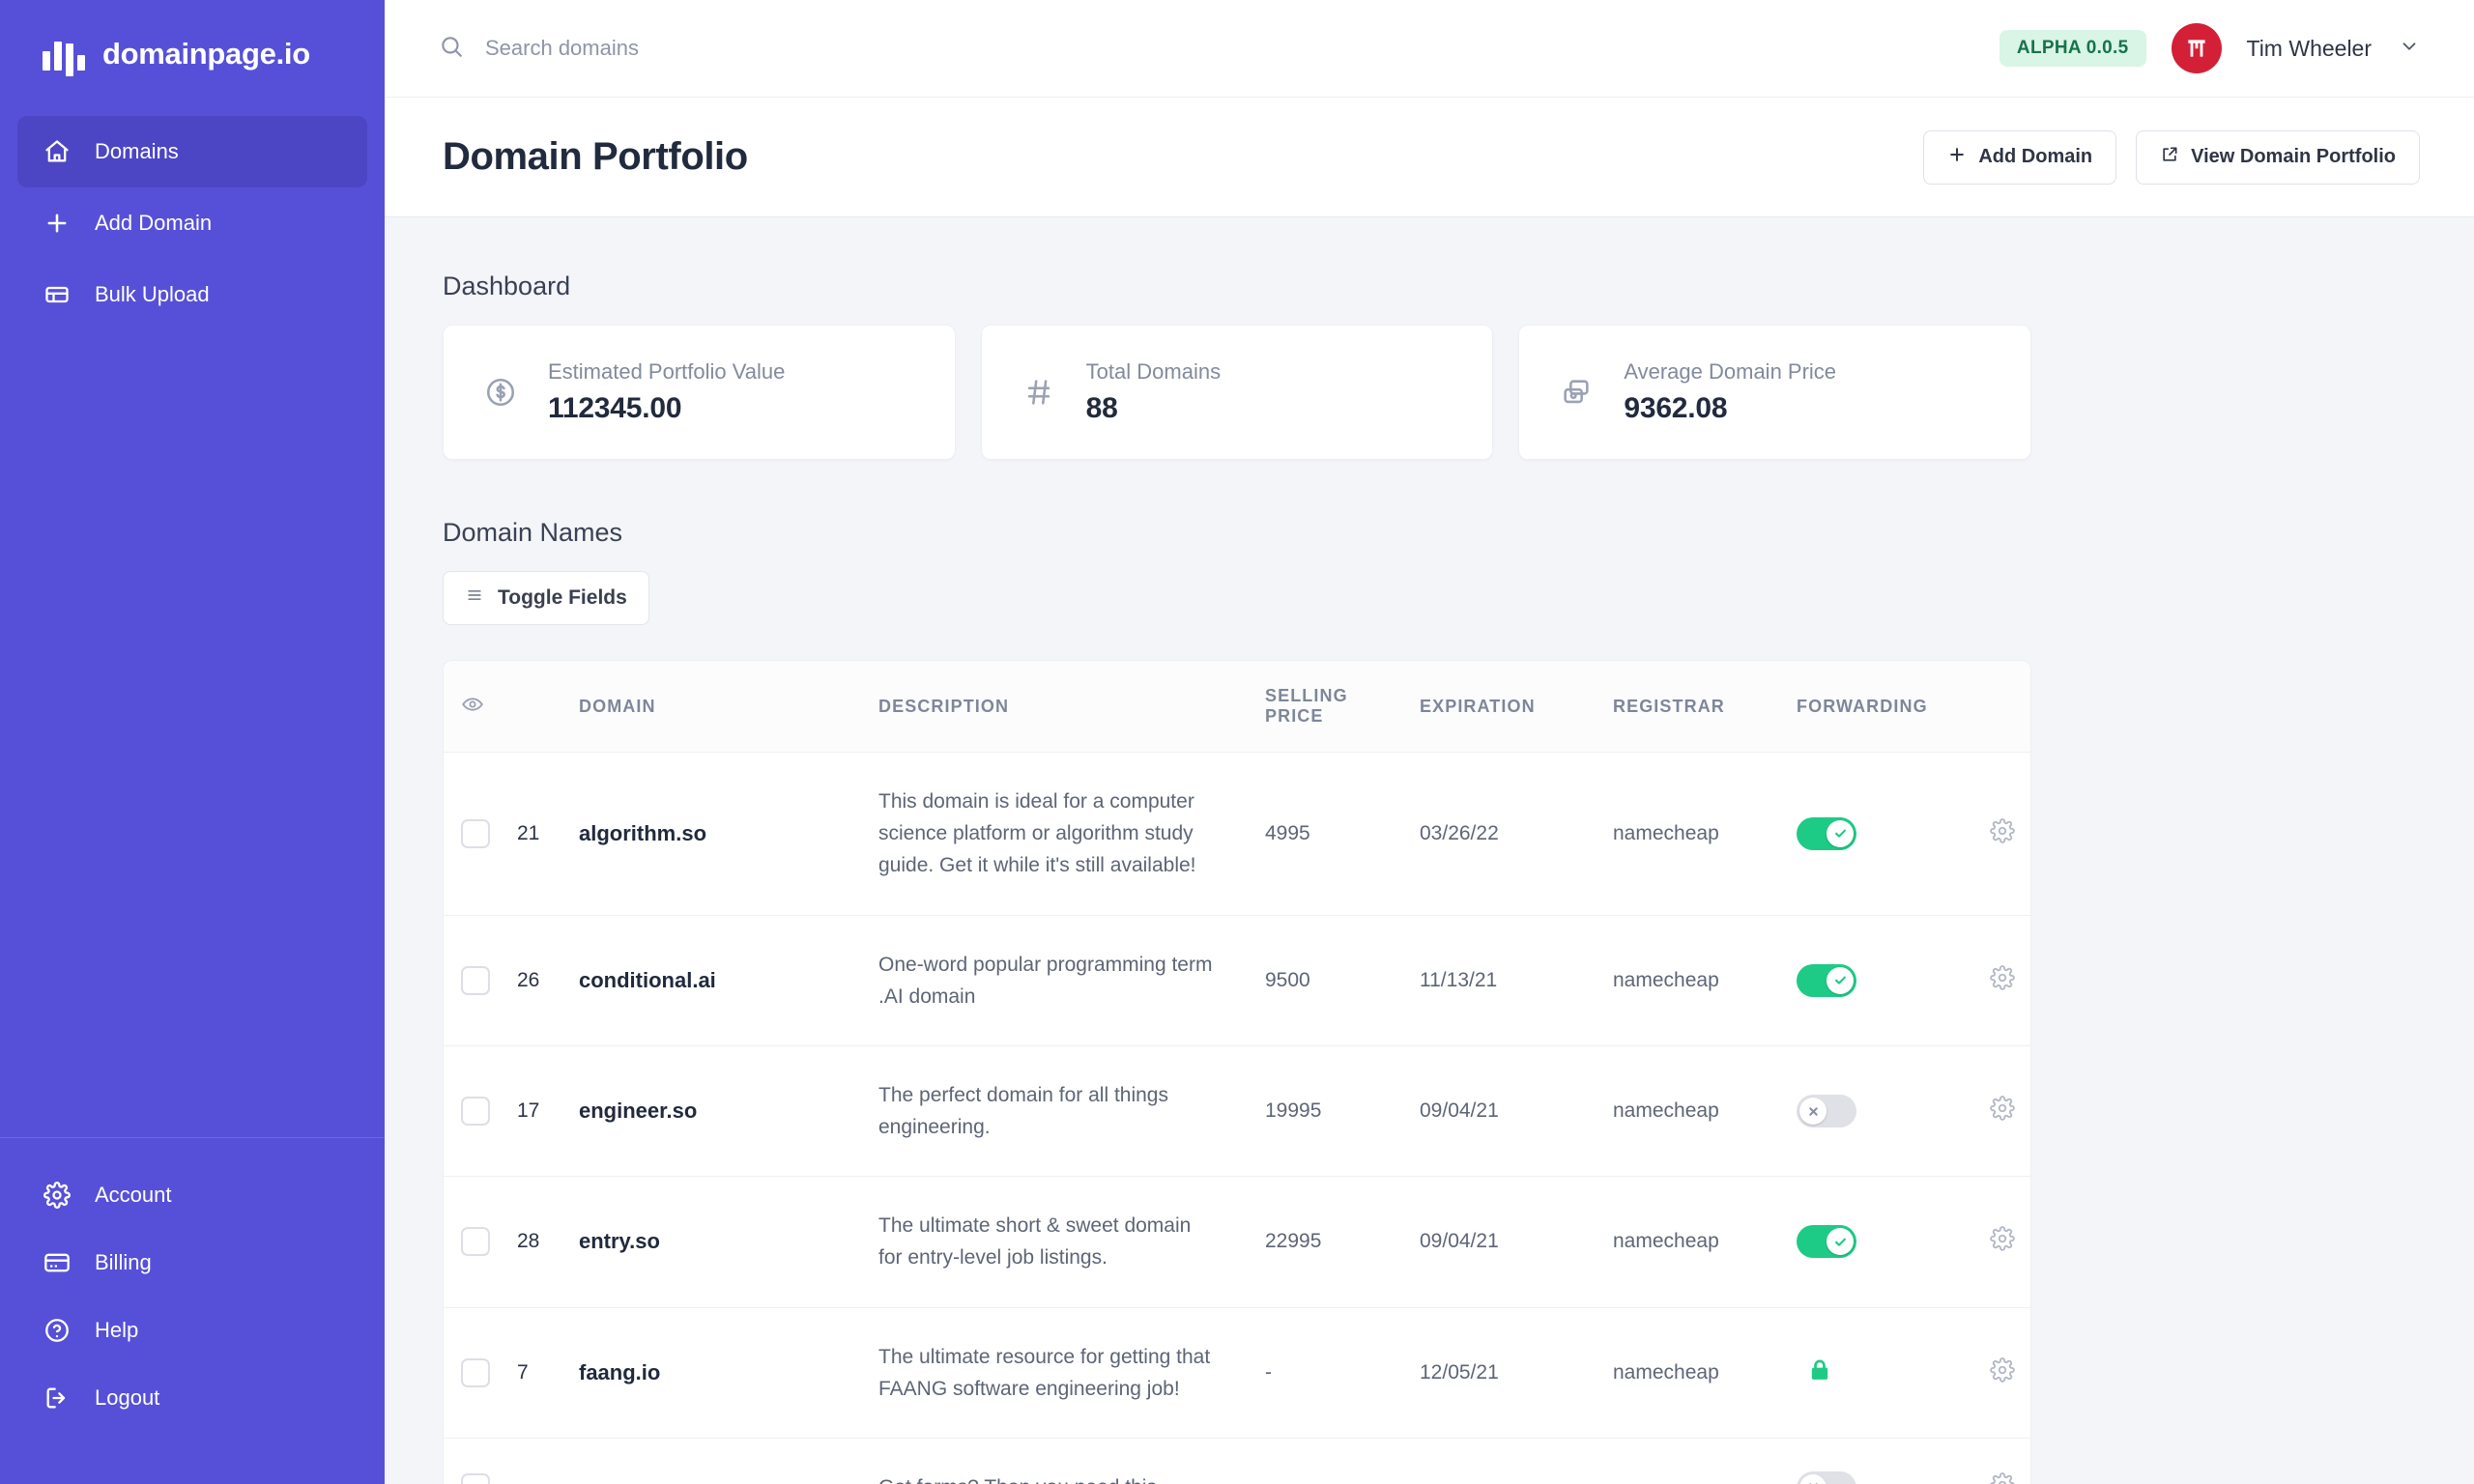 The width and height of the screenshot is (2474, 1484). What do you see at coordinates (1101, 408) in the screenshot?
I see `stat-card-value: 88` at bounding box center [1101, 408].